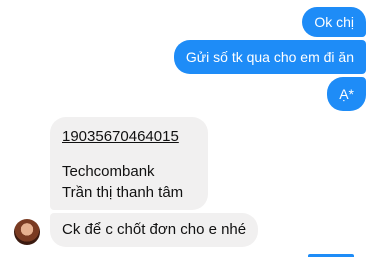 This screenshot has width=374, height=257. I want to click on bank-name: Techcombank, so click(108, 171).